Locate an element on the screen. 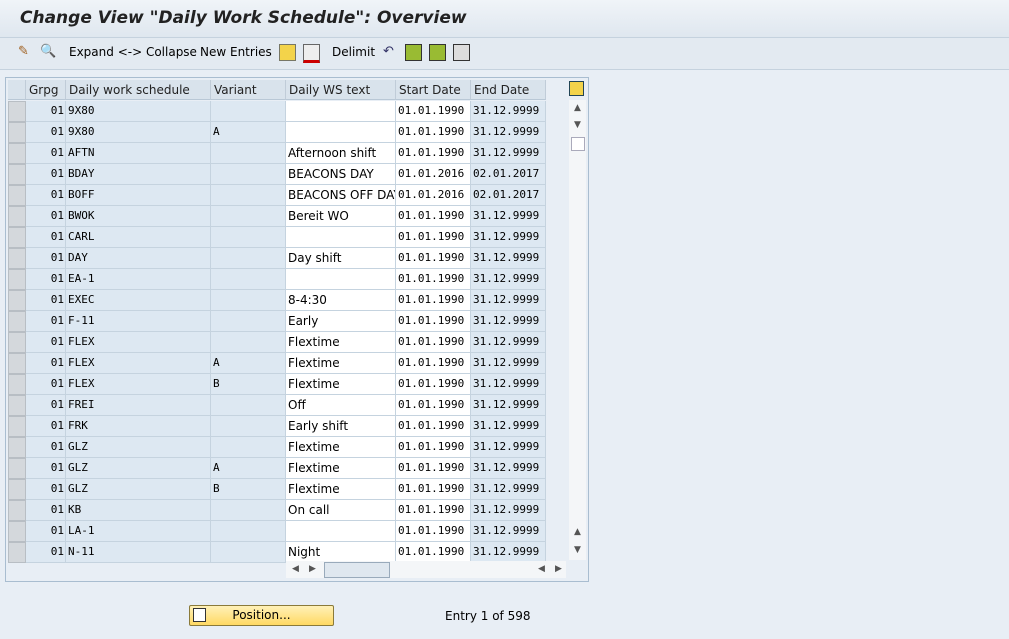  column-header: Daily work schedule is located at coordinates (138, 90).